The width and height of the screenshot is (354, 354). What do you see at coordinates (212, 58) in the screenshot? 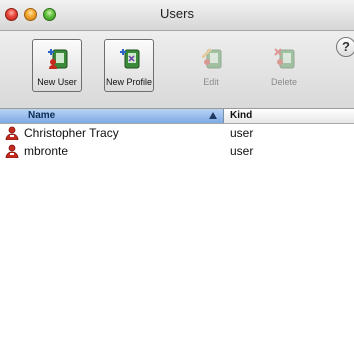
I see `edit-user-icon` at bounding box center [212, 58].